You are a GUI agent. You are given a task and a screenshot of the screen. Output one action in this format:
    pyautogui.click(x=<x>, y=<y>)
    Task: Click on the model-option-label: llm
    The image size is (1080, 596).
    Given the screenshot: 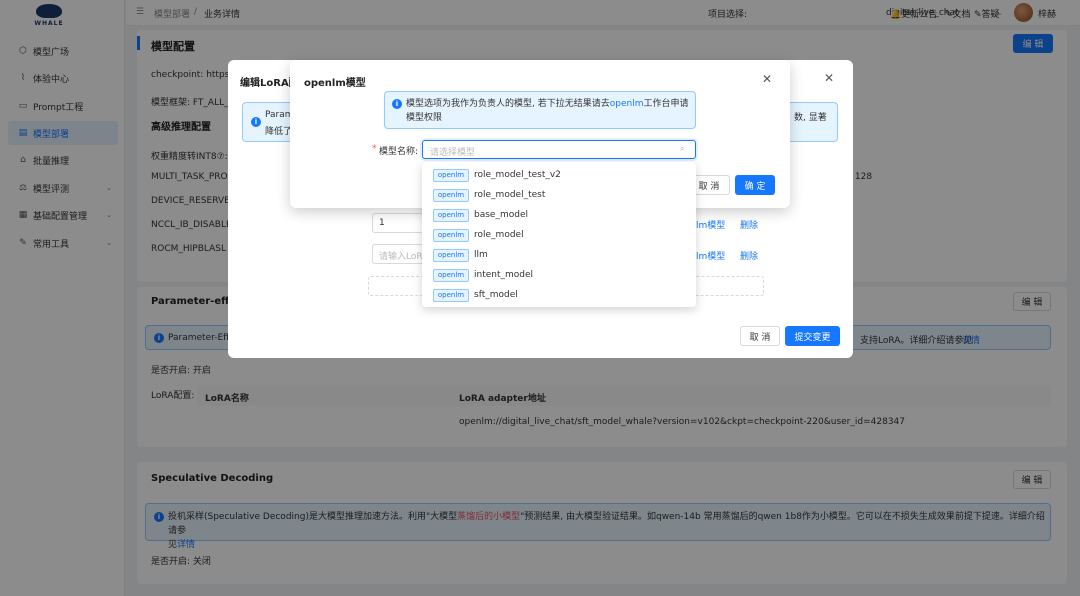 What is the action you would take?
    pyautogui.click(x=481, y=255)
    